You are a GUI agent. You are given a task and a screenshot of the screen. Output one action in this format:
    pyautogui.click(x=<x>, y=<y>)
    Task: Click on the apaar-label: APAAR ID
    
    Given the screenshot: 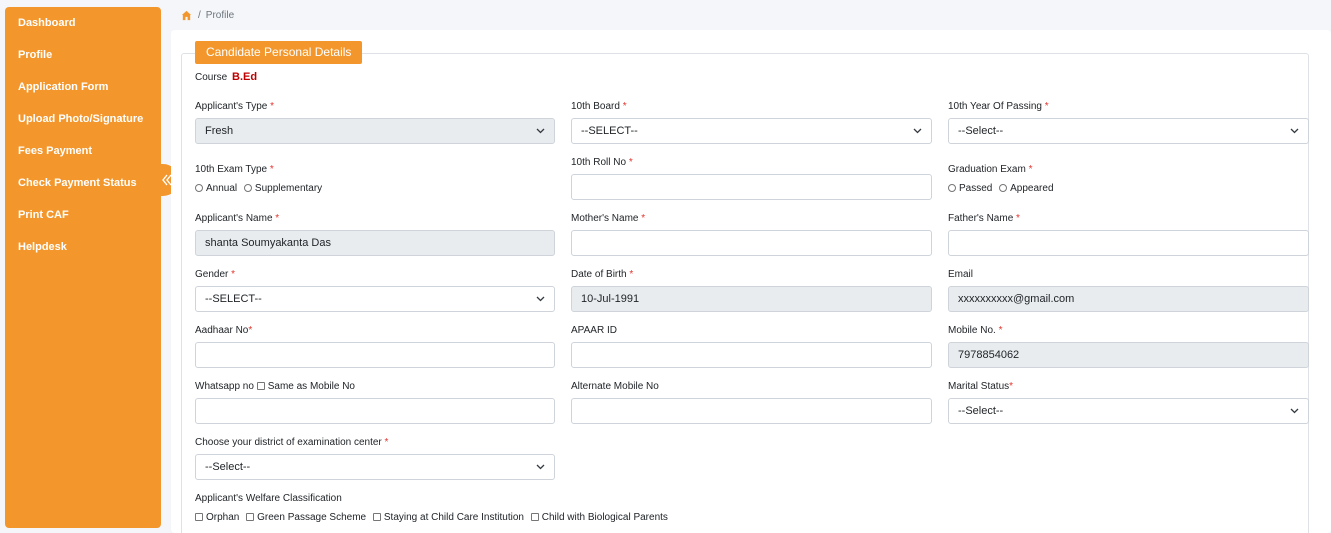 What is the action you would take?
    pyautogui.click(x=594, y=330)
    